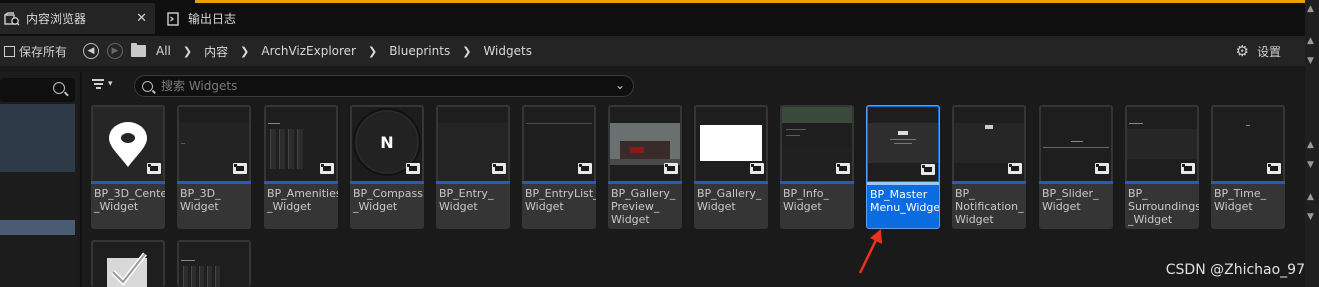 Image resolution: width=1319 pixels, height=287 pixels. I want to click on tab-content-browser: 内容浏览器 ✕, so click(77, 18).